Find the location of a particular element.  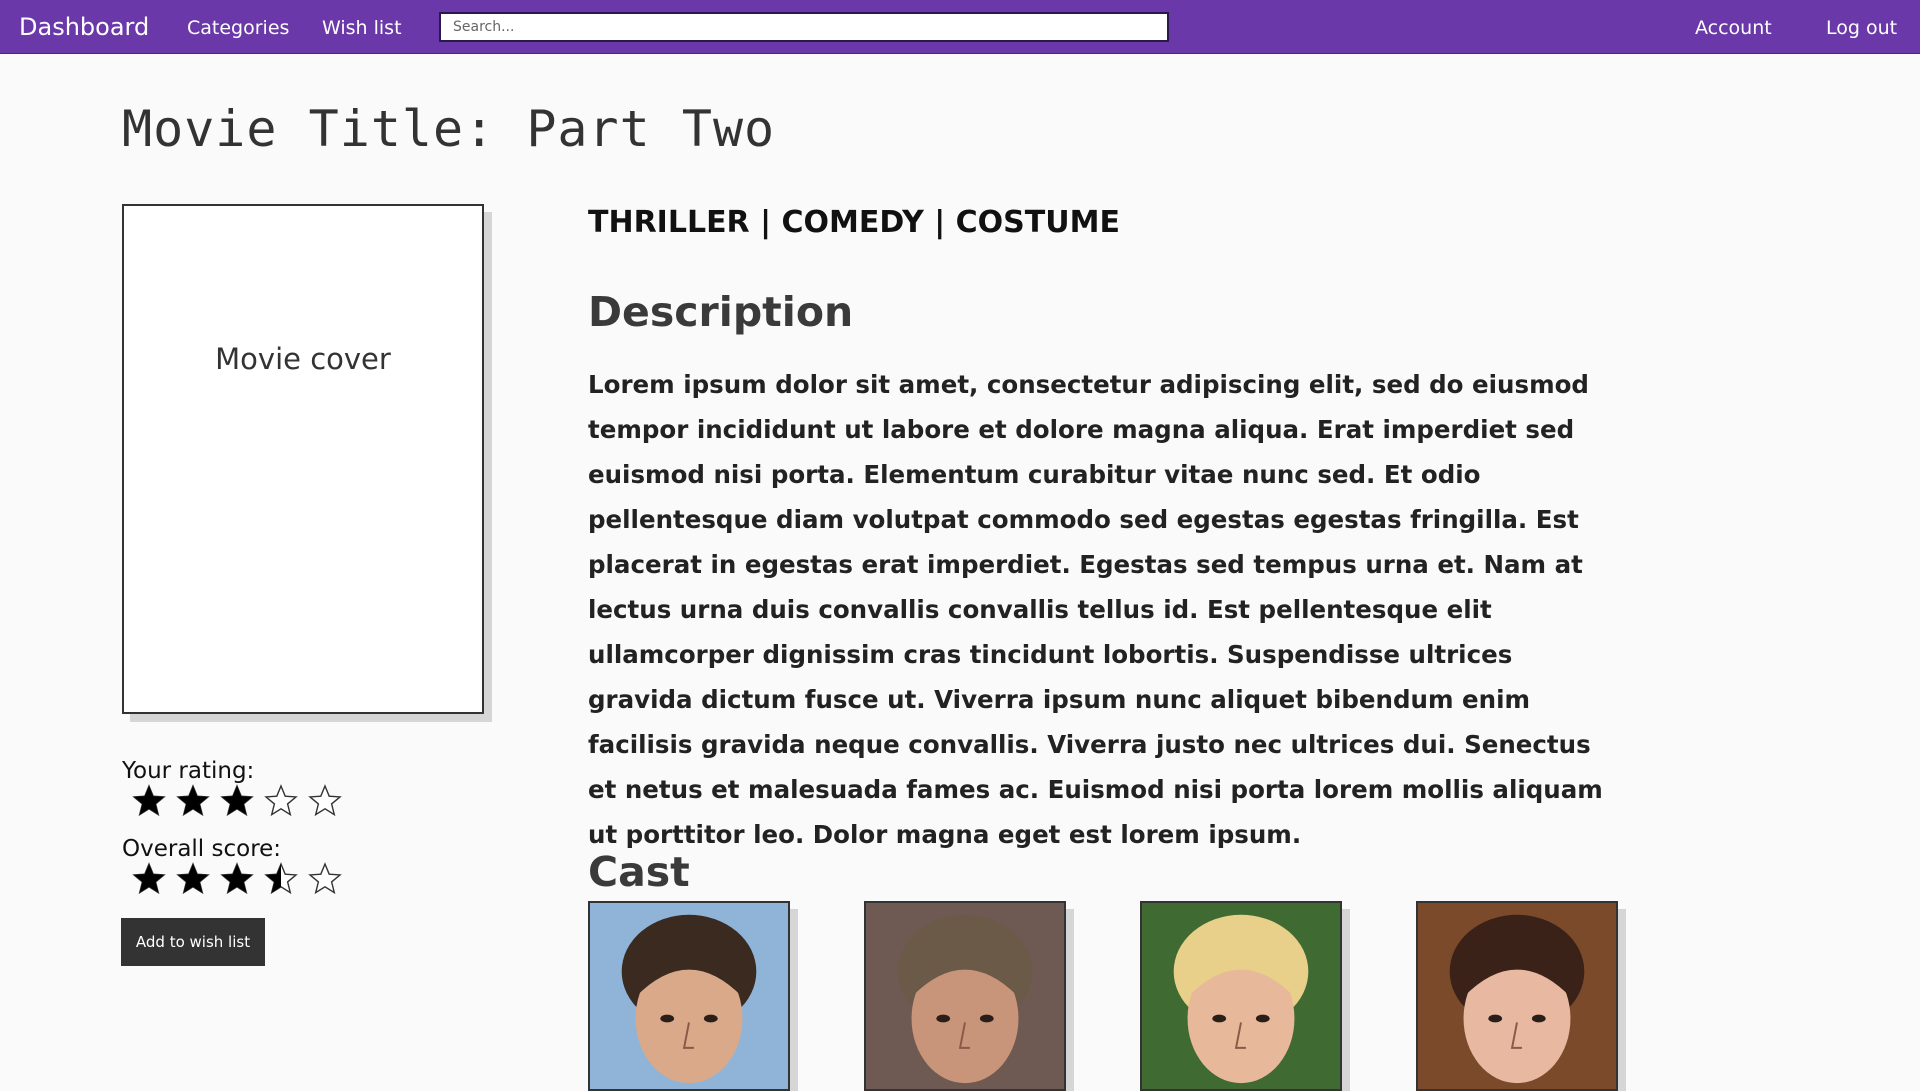

overall-score-star-5-icon is located at coordinates (330, 880).